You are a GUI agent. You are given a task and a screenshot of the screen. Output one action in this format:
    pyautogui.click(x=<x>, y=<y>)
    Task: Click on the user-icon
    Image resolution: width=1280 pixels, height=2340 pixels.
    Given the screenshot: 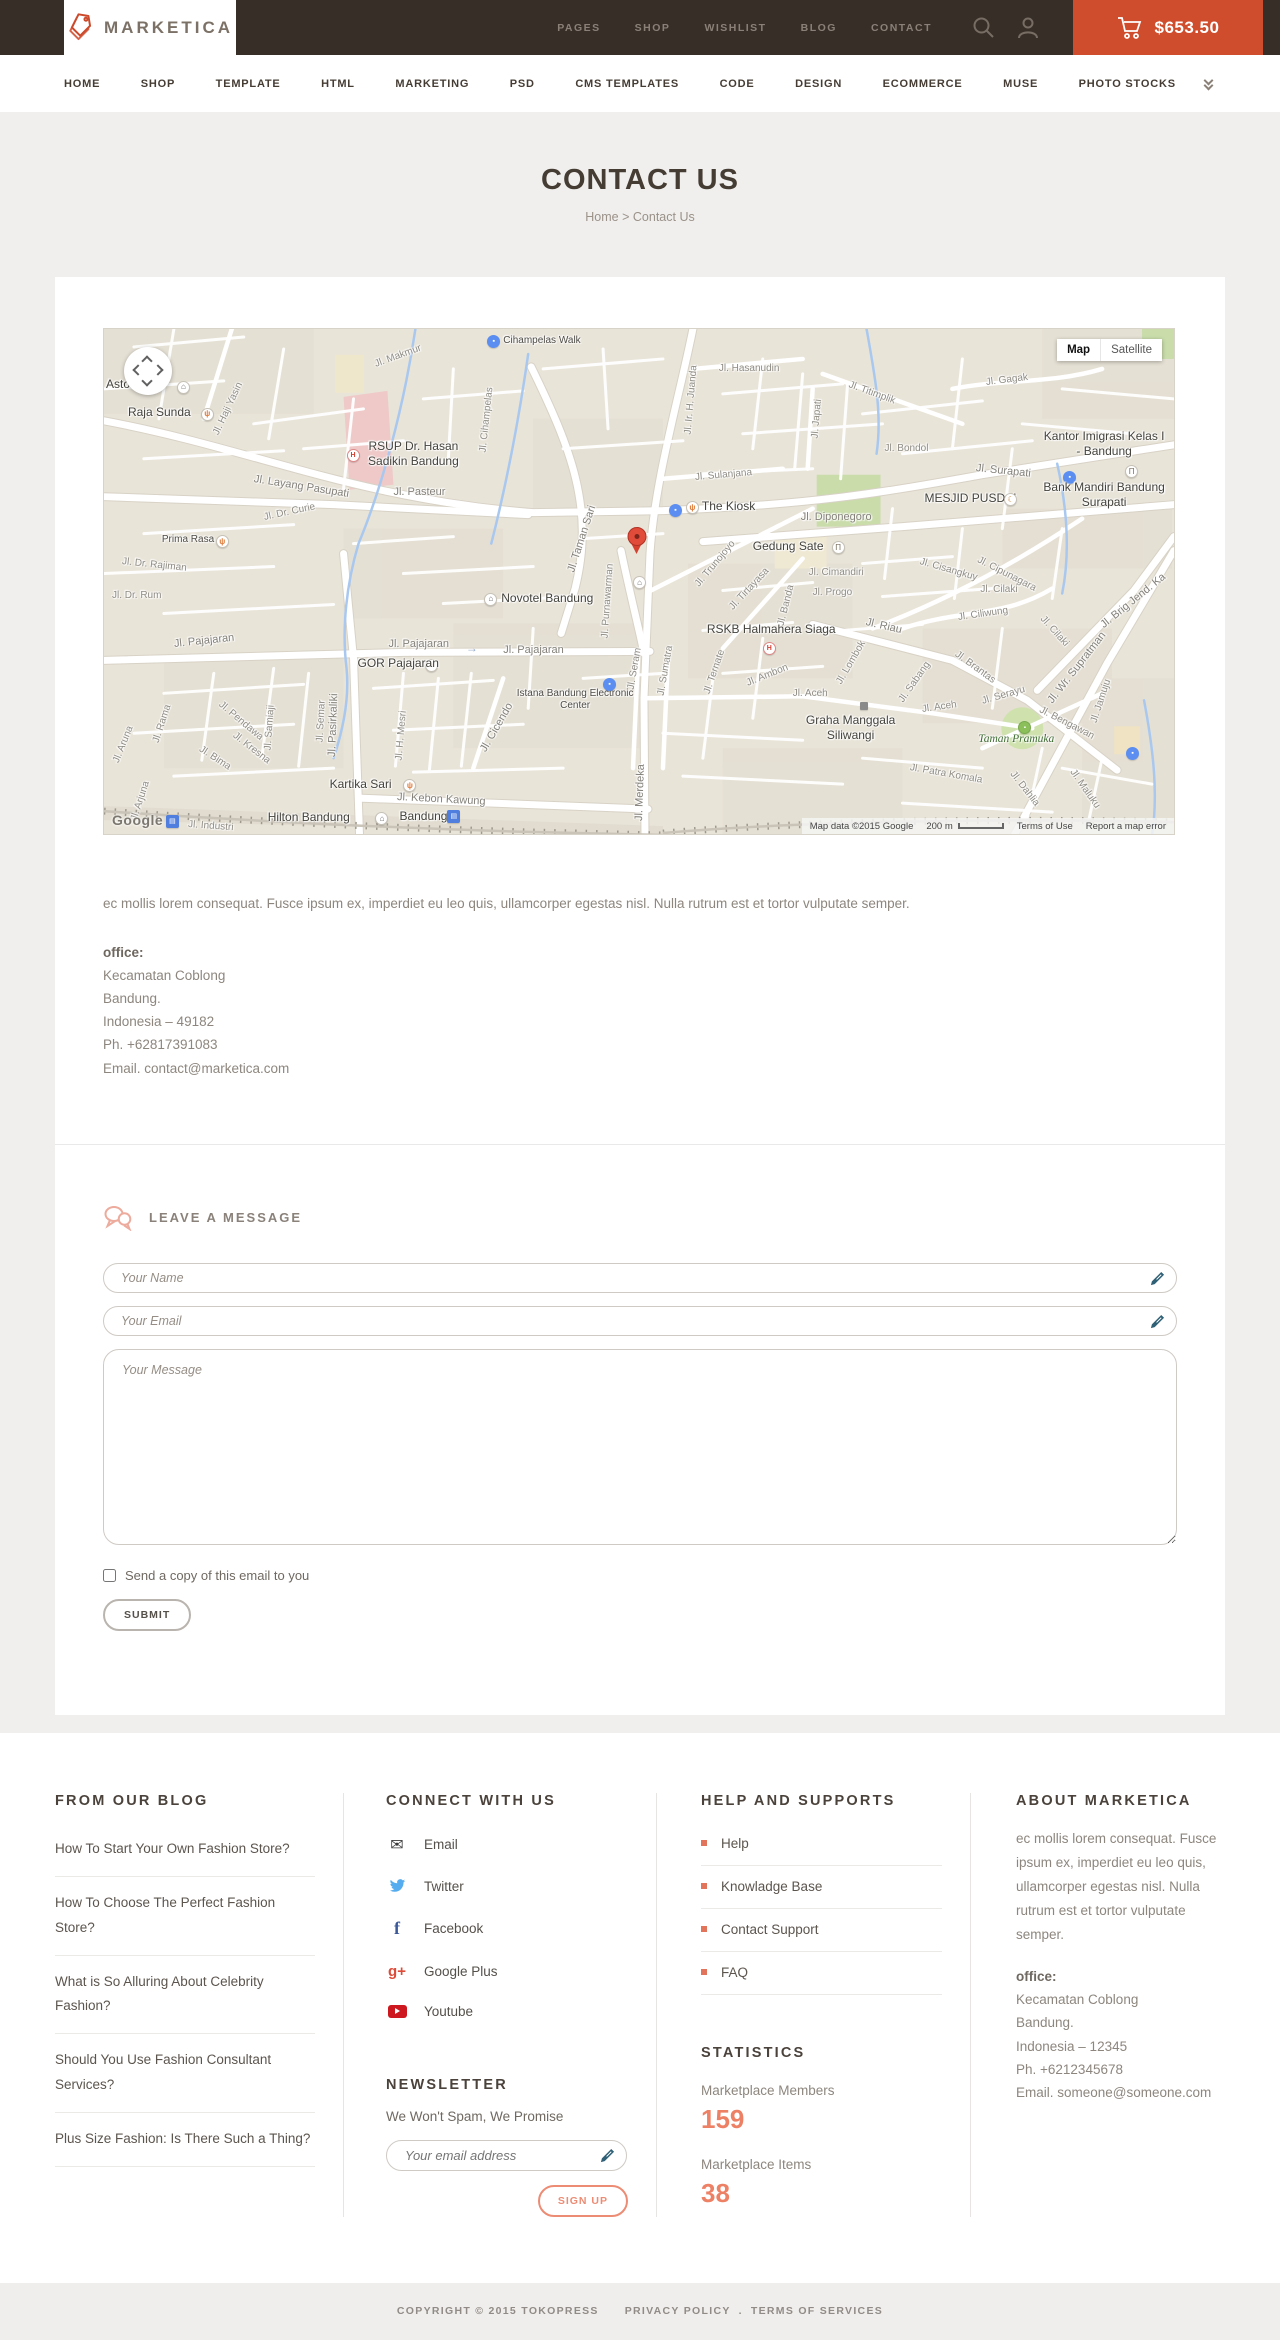 What is the action you would take?
    pyautogui.click(x=1028, y=28)
    